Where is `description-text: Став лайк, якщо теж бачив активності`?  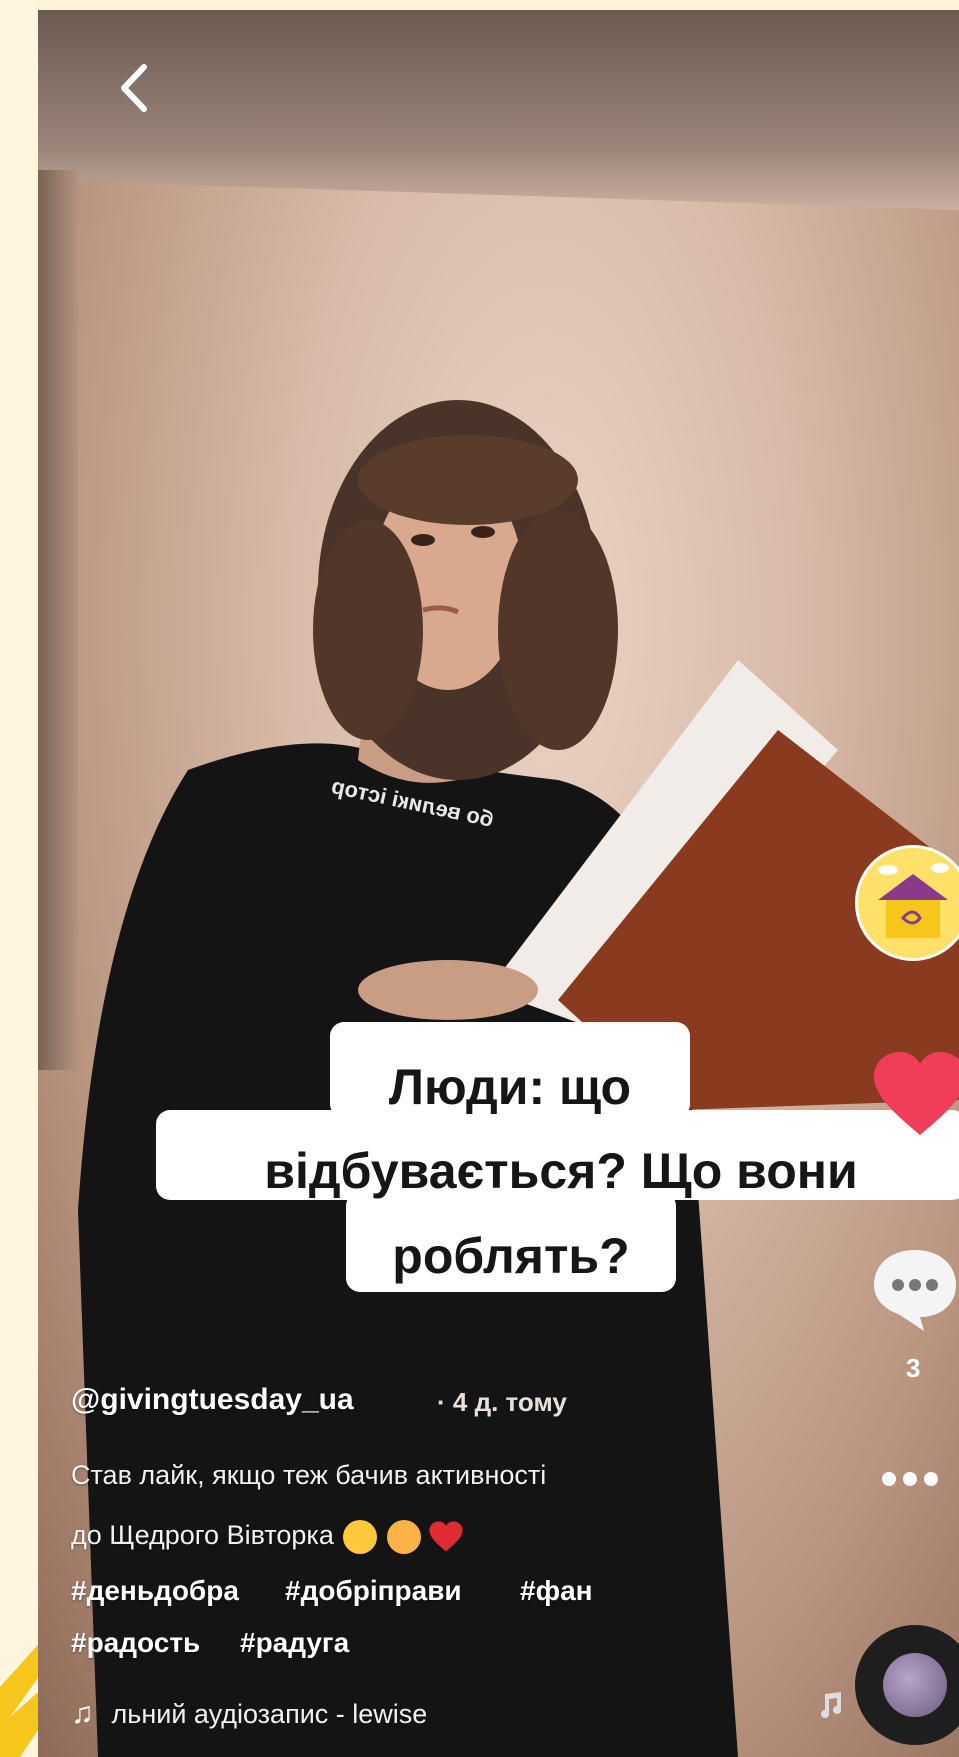 description-text: Став лайк, якщо теж бачив активності is located at coordinates (309, 1475).